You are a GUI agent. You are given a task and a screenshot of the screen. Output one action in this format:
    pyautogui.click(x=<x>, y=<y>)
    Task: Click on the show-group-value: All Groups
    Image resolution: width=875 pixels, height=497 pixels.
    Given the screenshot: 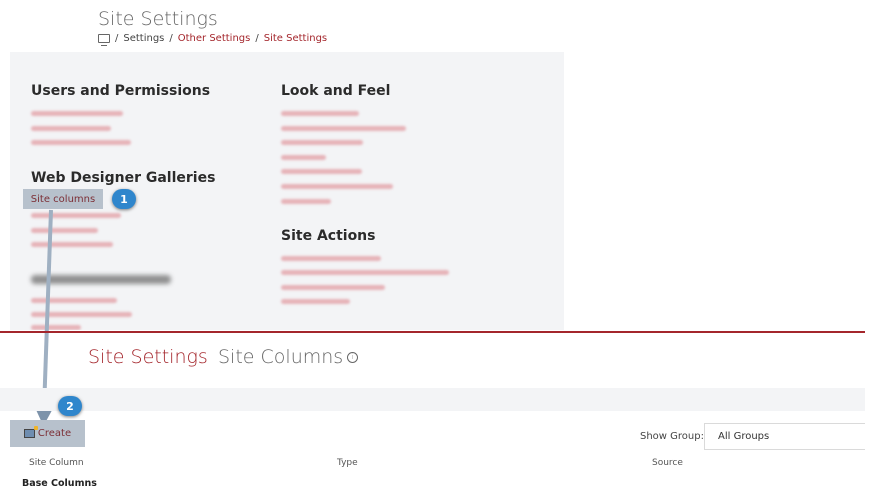 What is the action you would take?
    pyautogui.click(x=744, y=436)
    